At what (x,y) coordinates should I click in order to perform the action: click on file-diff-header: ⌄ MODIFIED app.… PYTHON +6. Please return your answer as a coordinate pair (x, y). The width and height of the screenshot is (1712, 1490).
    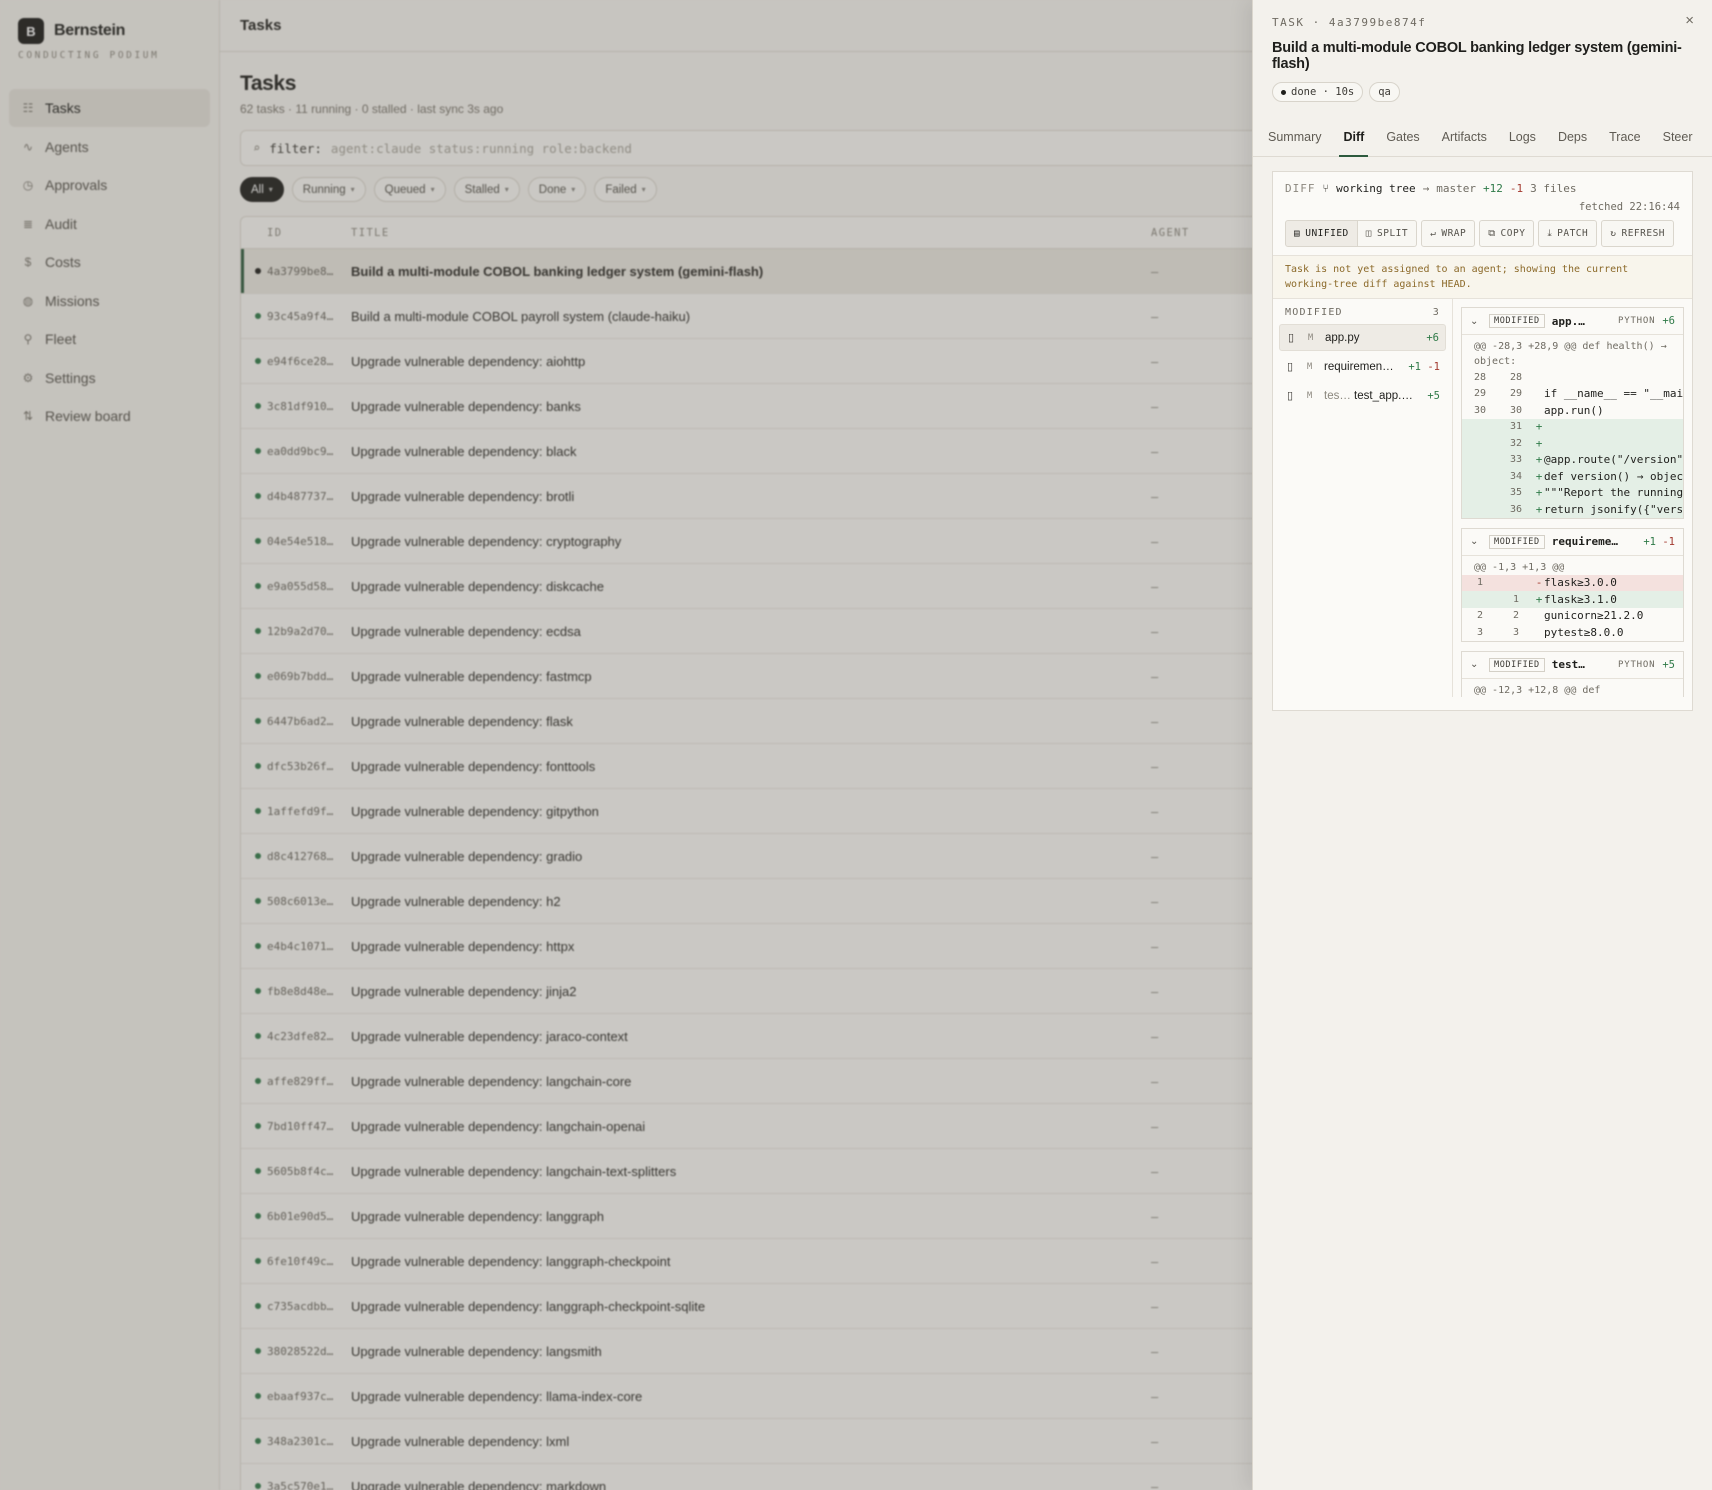
    Looking at the image, I should click on (1572, 321).